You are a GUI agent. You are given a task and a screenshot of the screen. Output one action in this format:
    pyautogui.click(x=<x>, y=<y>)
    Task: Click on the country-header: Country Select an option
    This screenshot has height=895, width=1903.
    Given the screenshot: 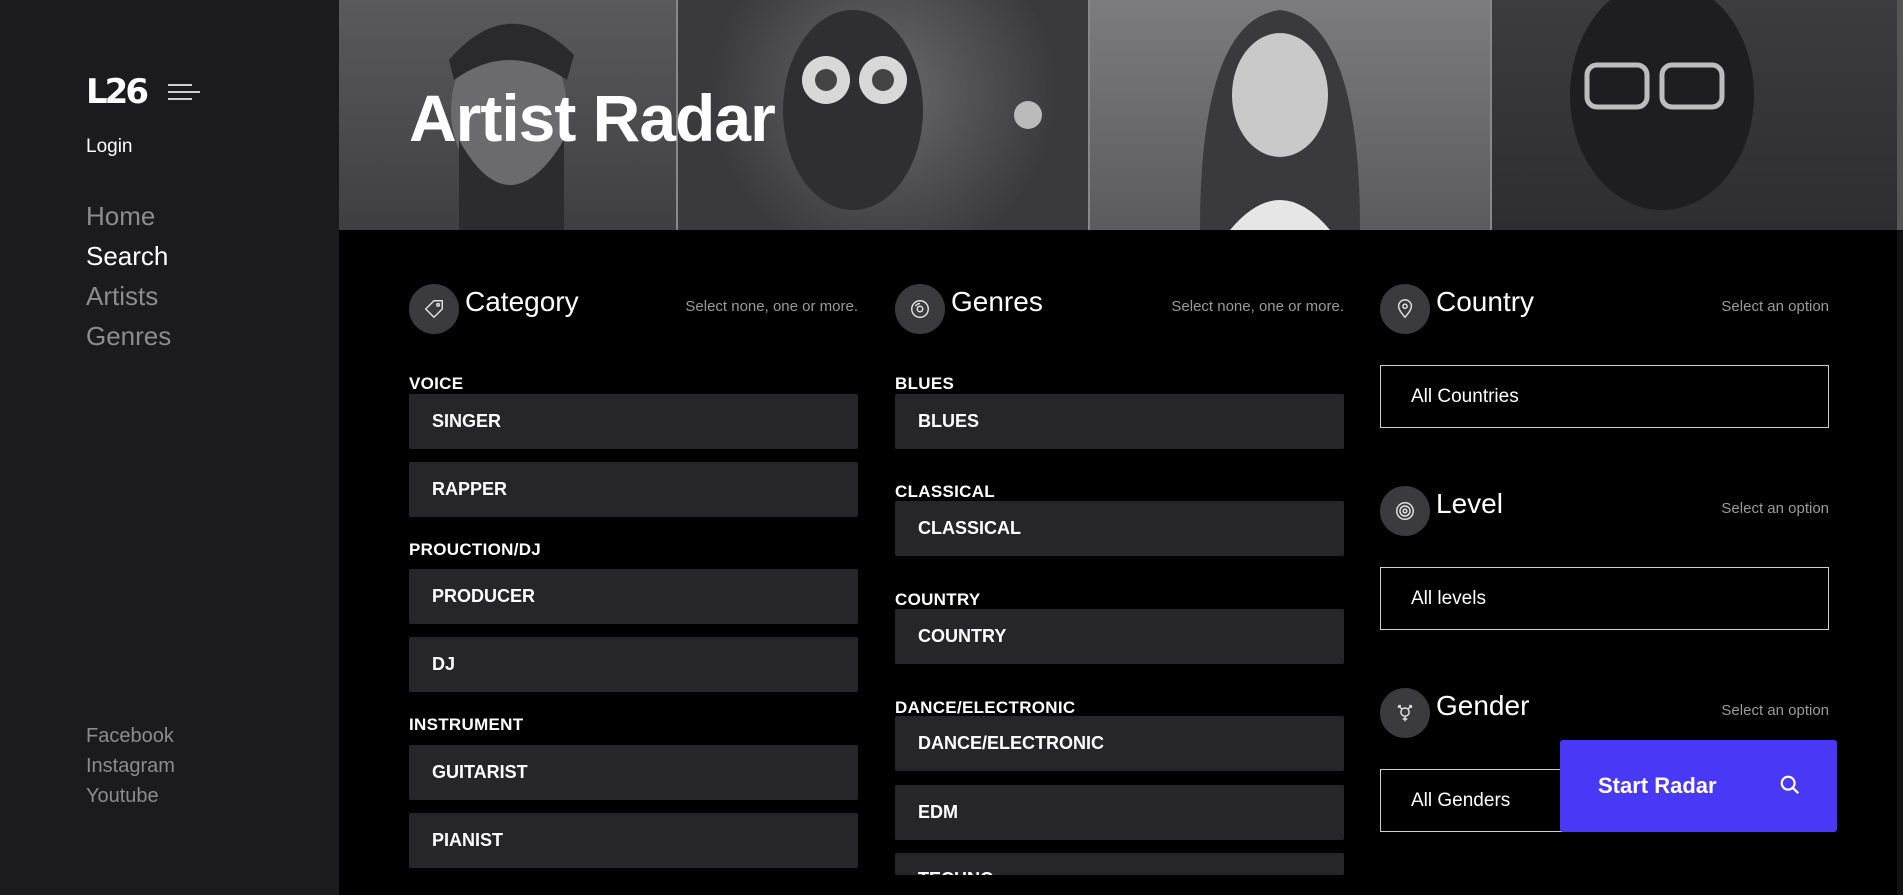 What is the action you would take?
    pyautogui.click(x=1604, y=309)
    